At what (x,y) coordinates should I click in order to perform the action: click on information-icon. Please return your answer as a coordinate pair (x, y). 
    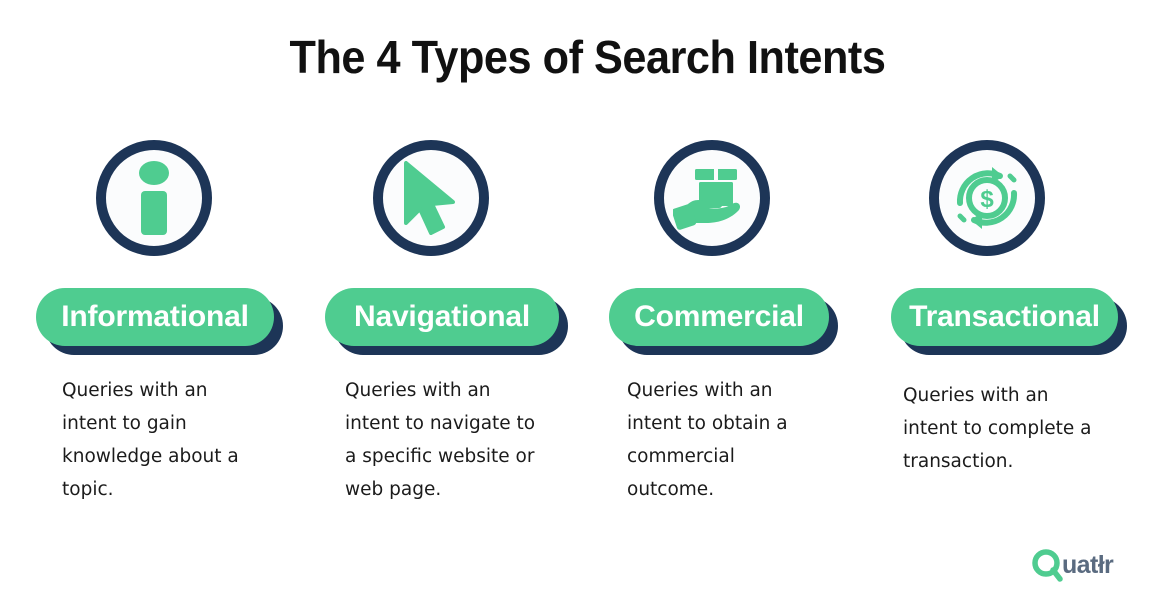
    Looking at the image, I should click on (154, 198).